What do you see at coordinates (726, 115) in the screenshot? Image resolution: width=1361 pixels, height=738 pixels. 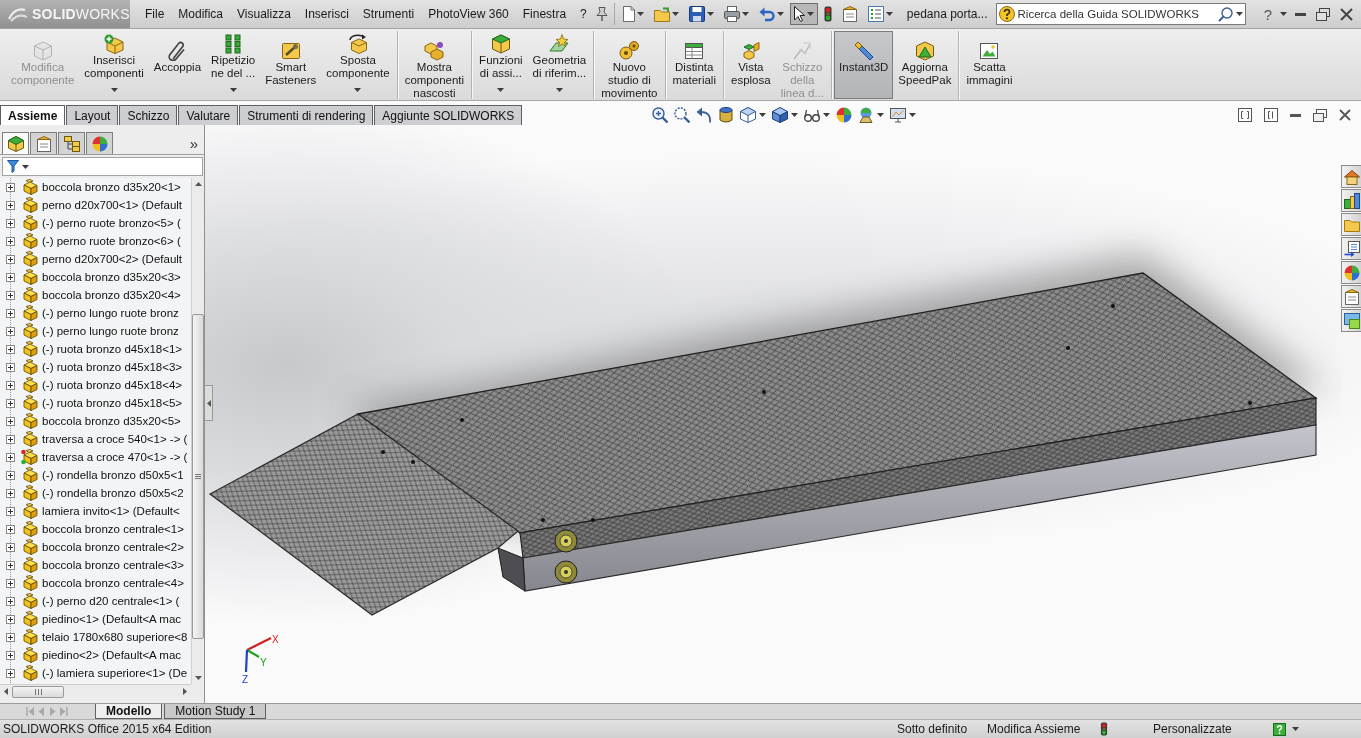 I see `section-view-button` at bounding box center [726, 115].